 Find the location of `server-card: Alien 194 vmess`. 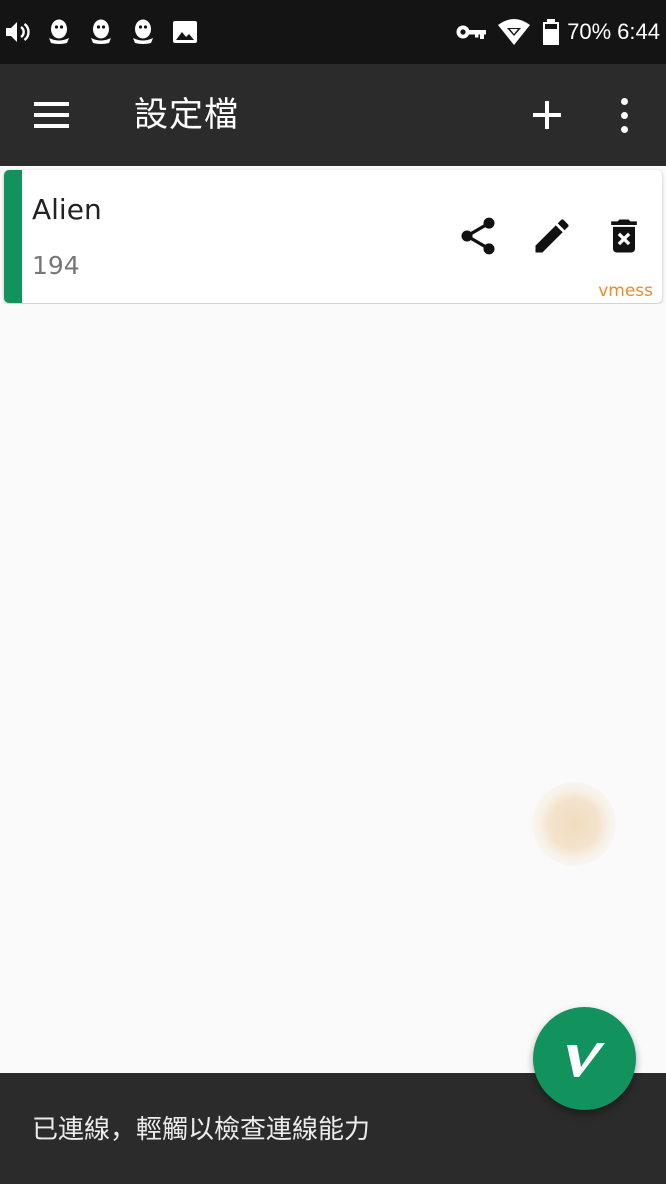

server-card: Alien 194 vmess is located at coordinates (333, 236).